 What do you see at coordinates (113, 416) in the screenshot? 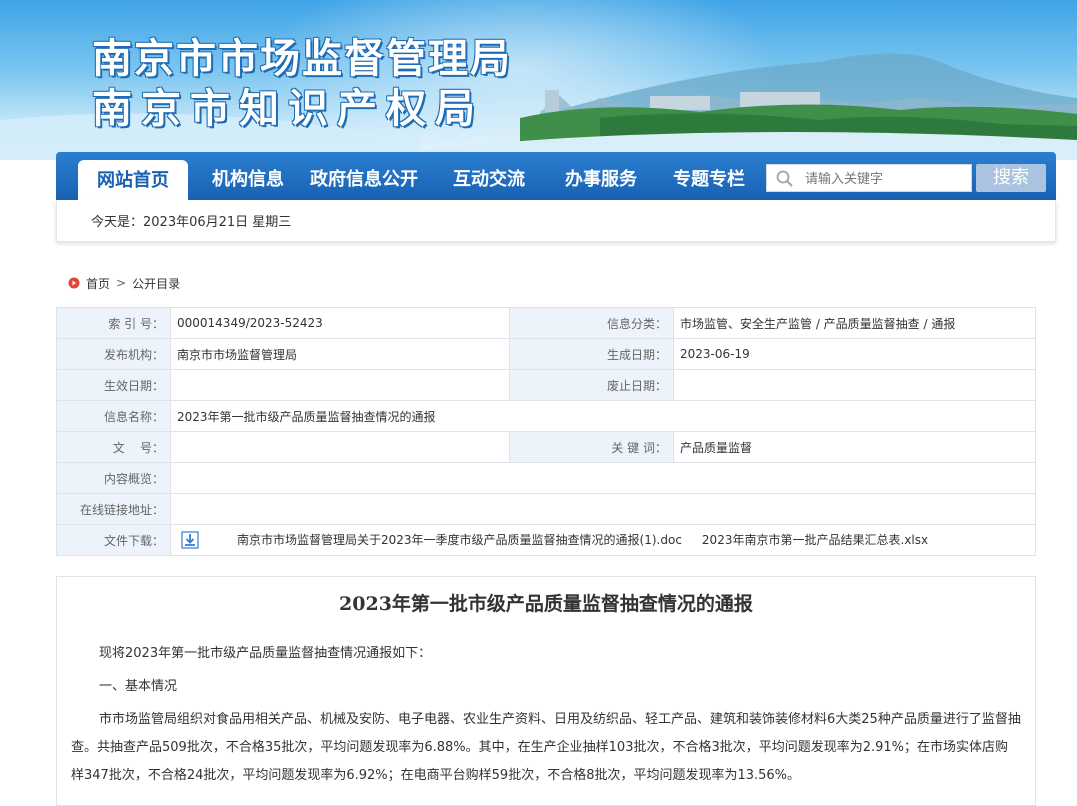
I see `name-label: 信息名称：` at bounding box center [113, 416].